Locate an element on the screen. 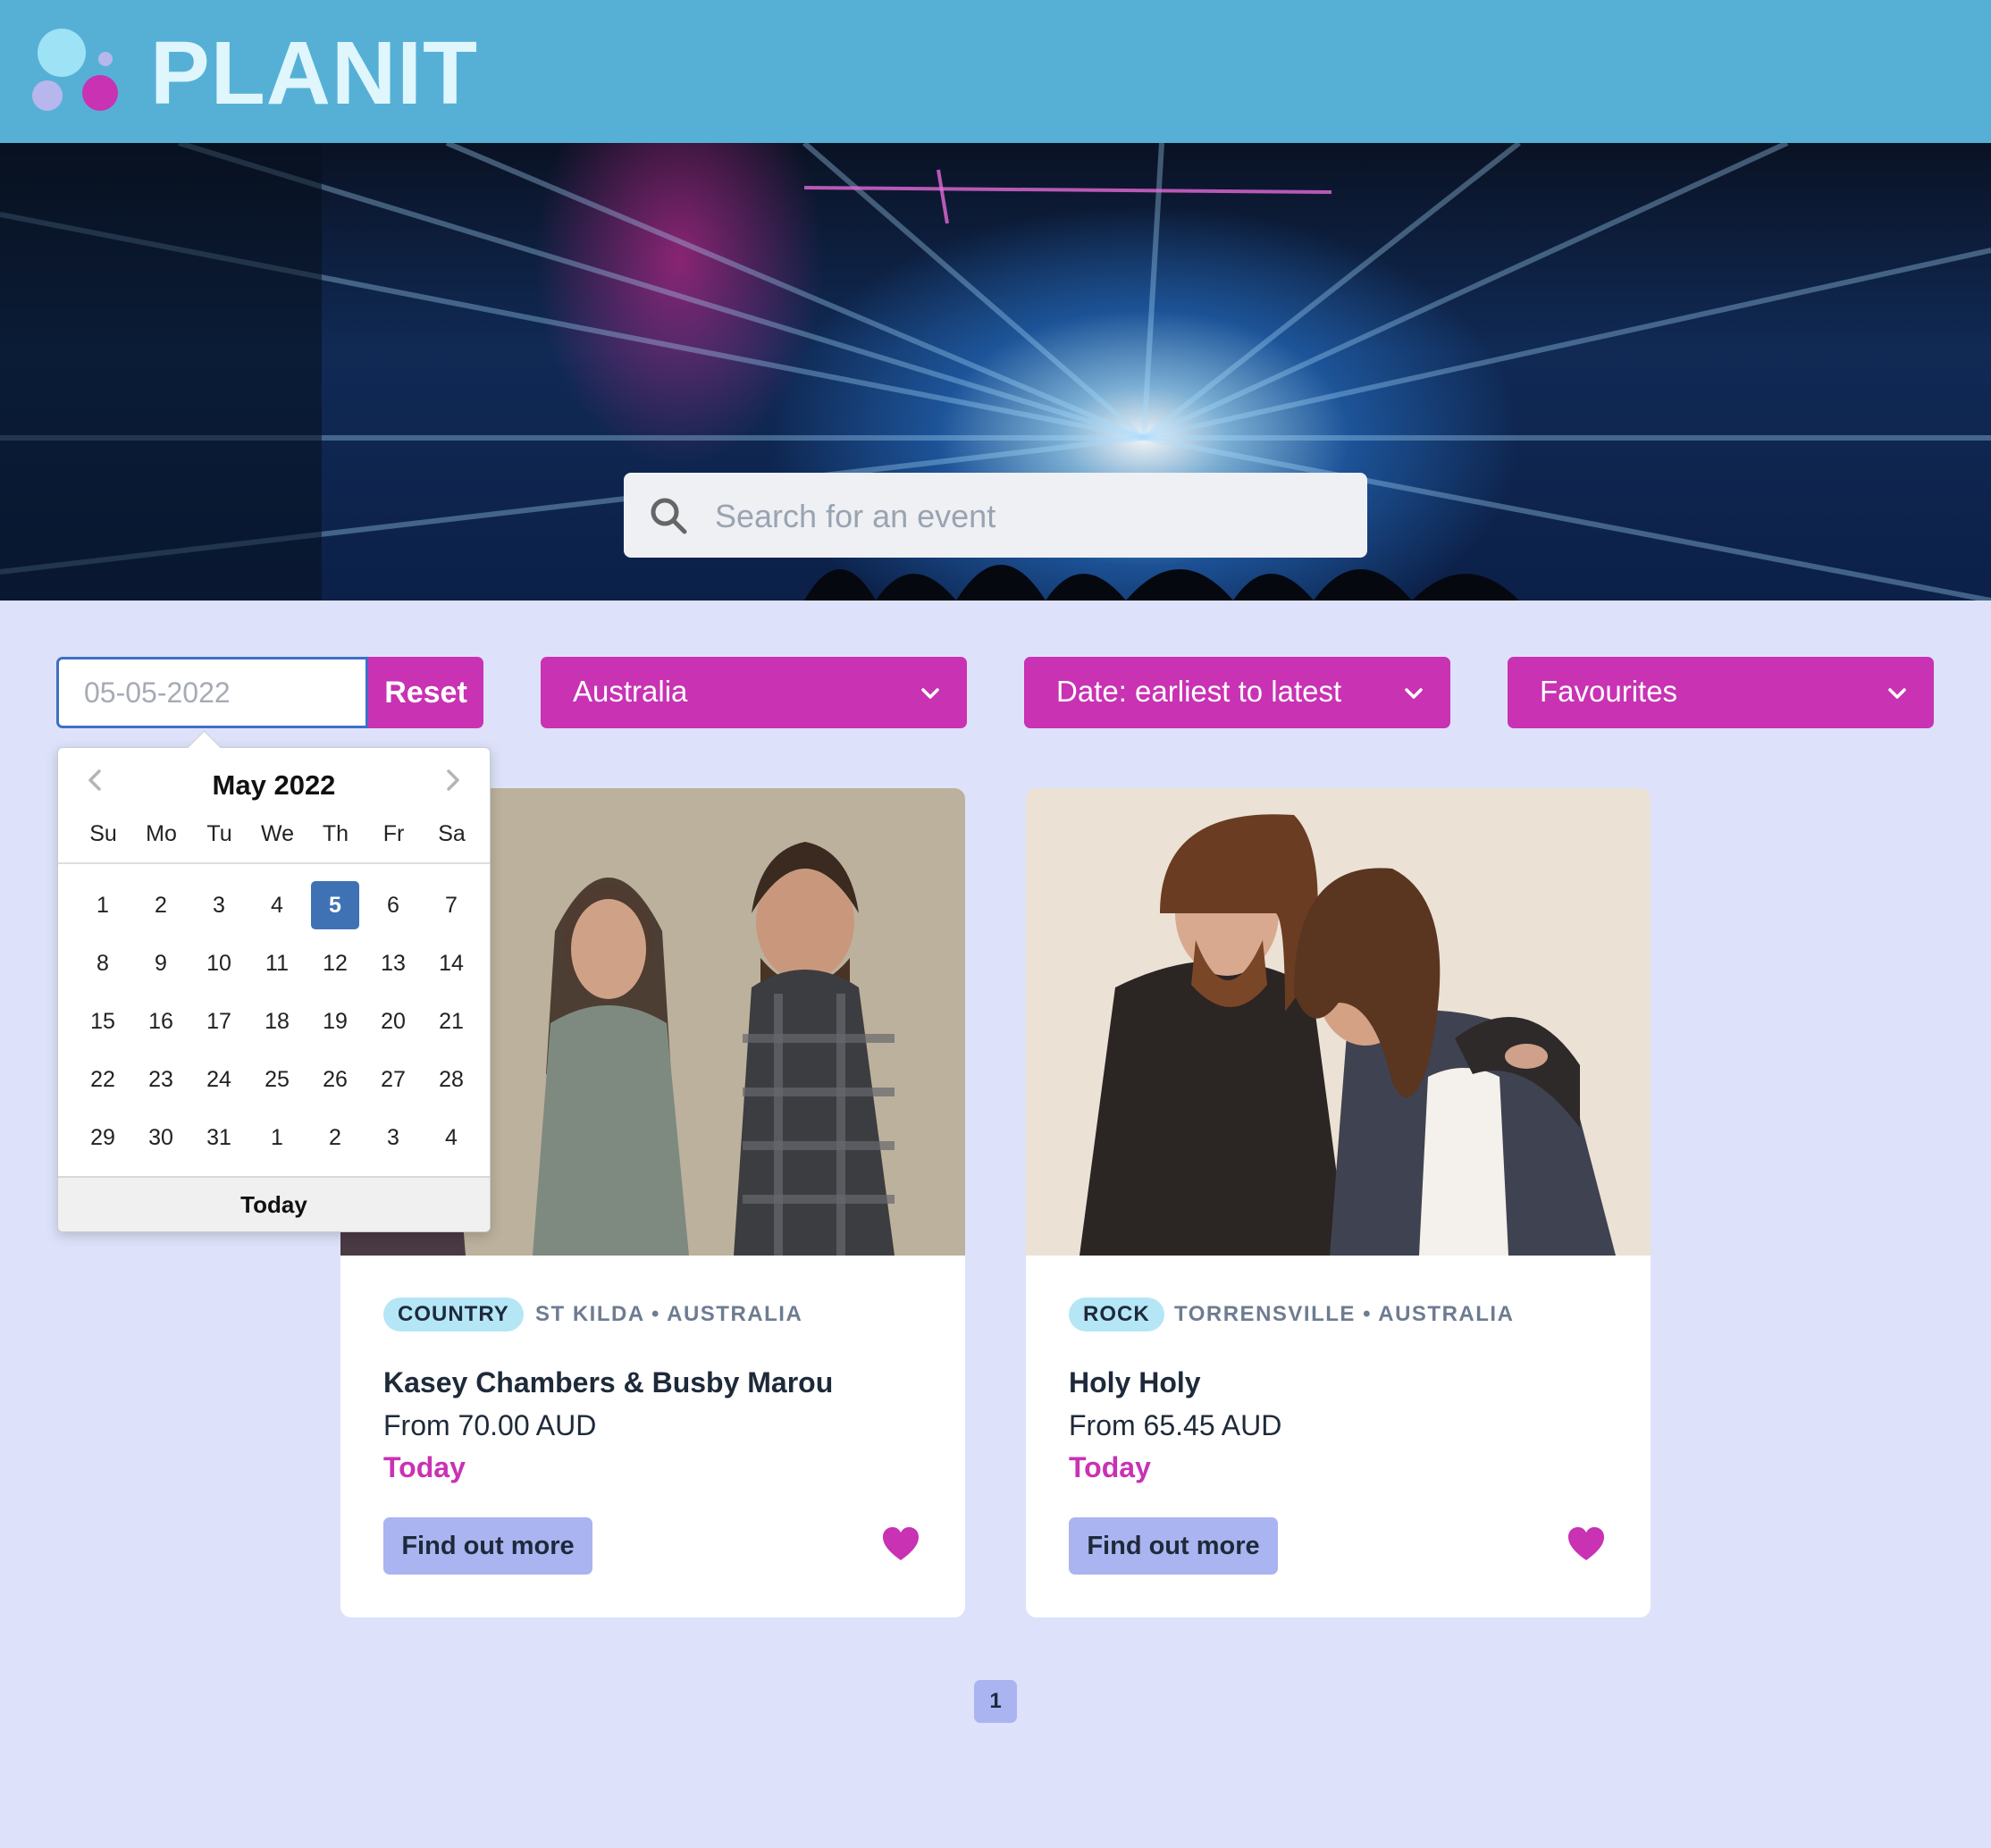  calendar-day: 20 is located at coordinates (393, 1021).